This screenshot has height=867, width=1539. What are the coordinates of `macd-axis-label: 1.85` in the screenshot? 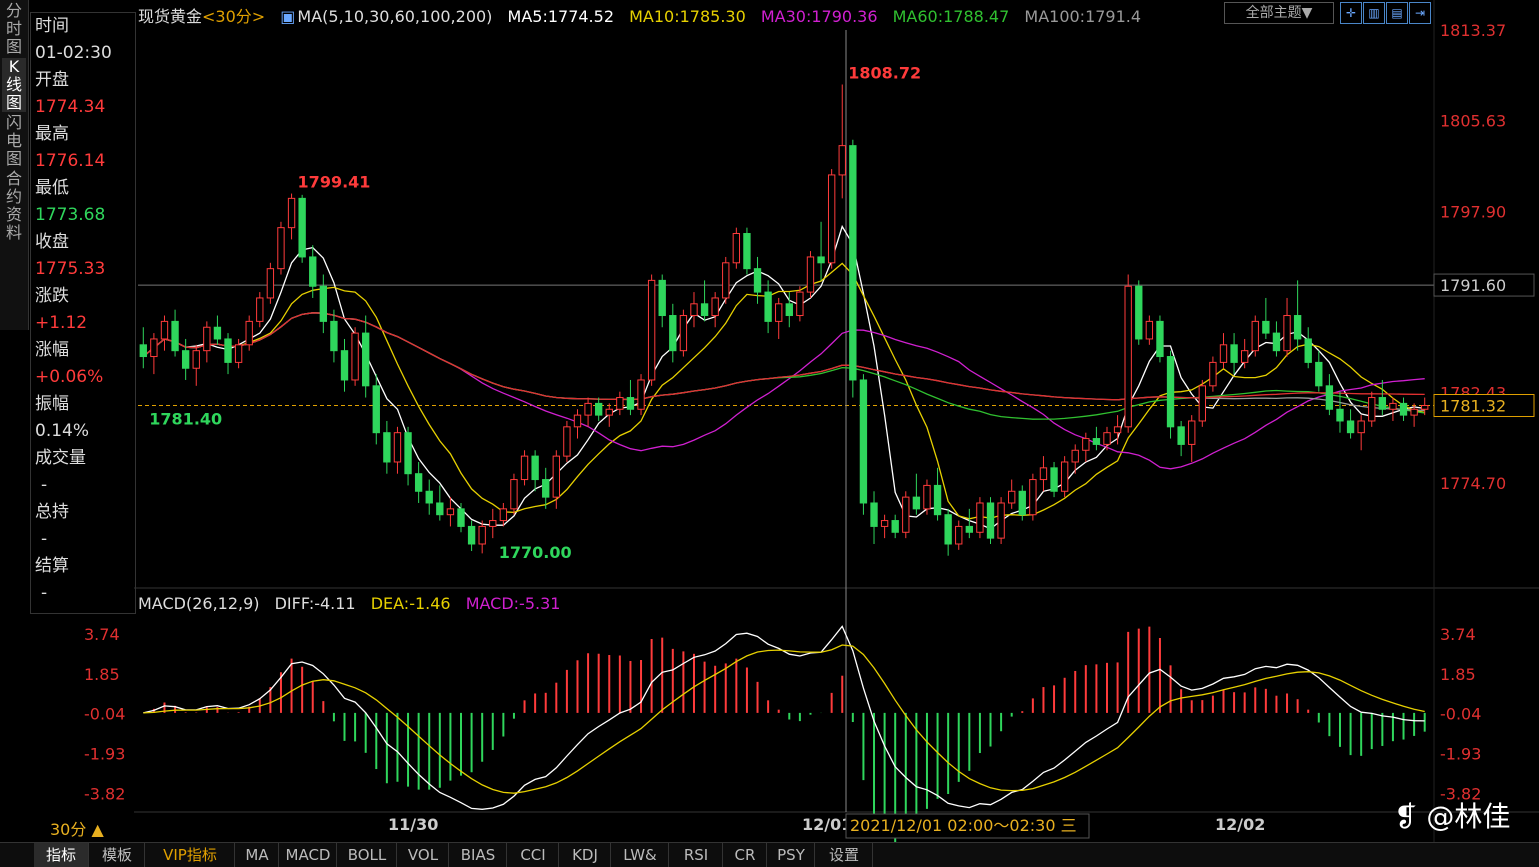 It's located at (1458, 674).